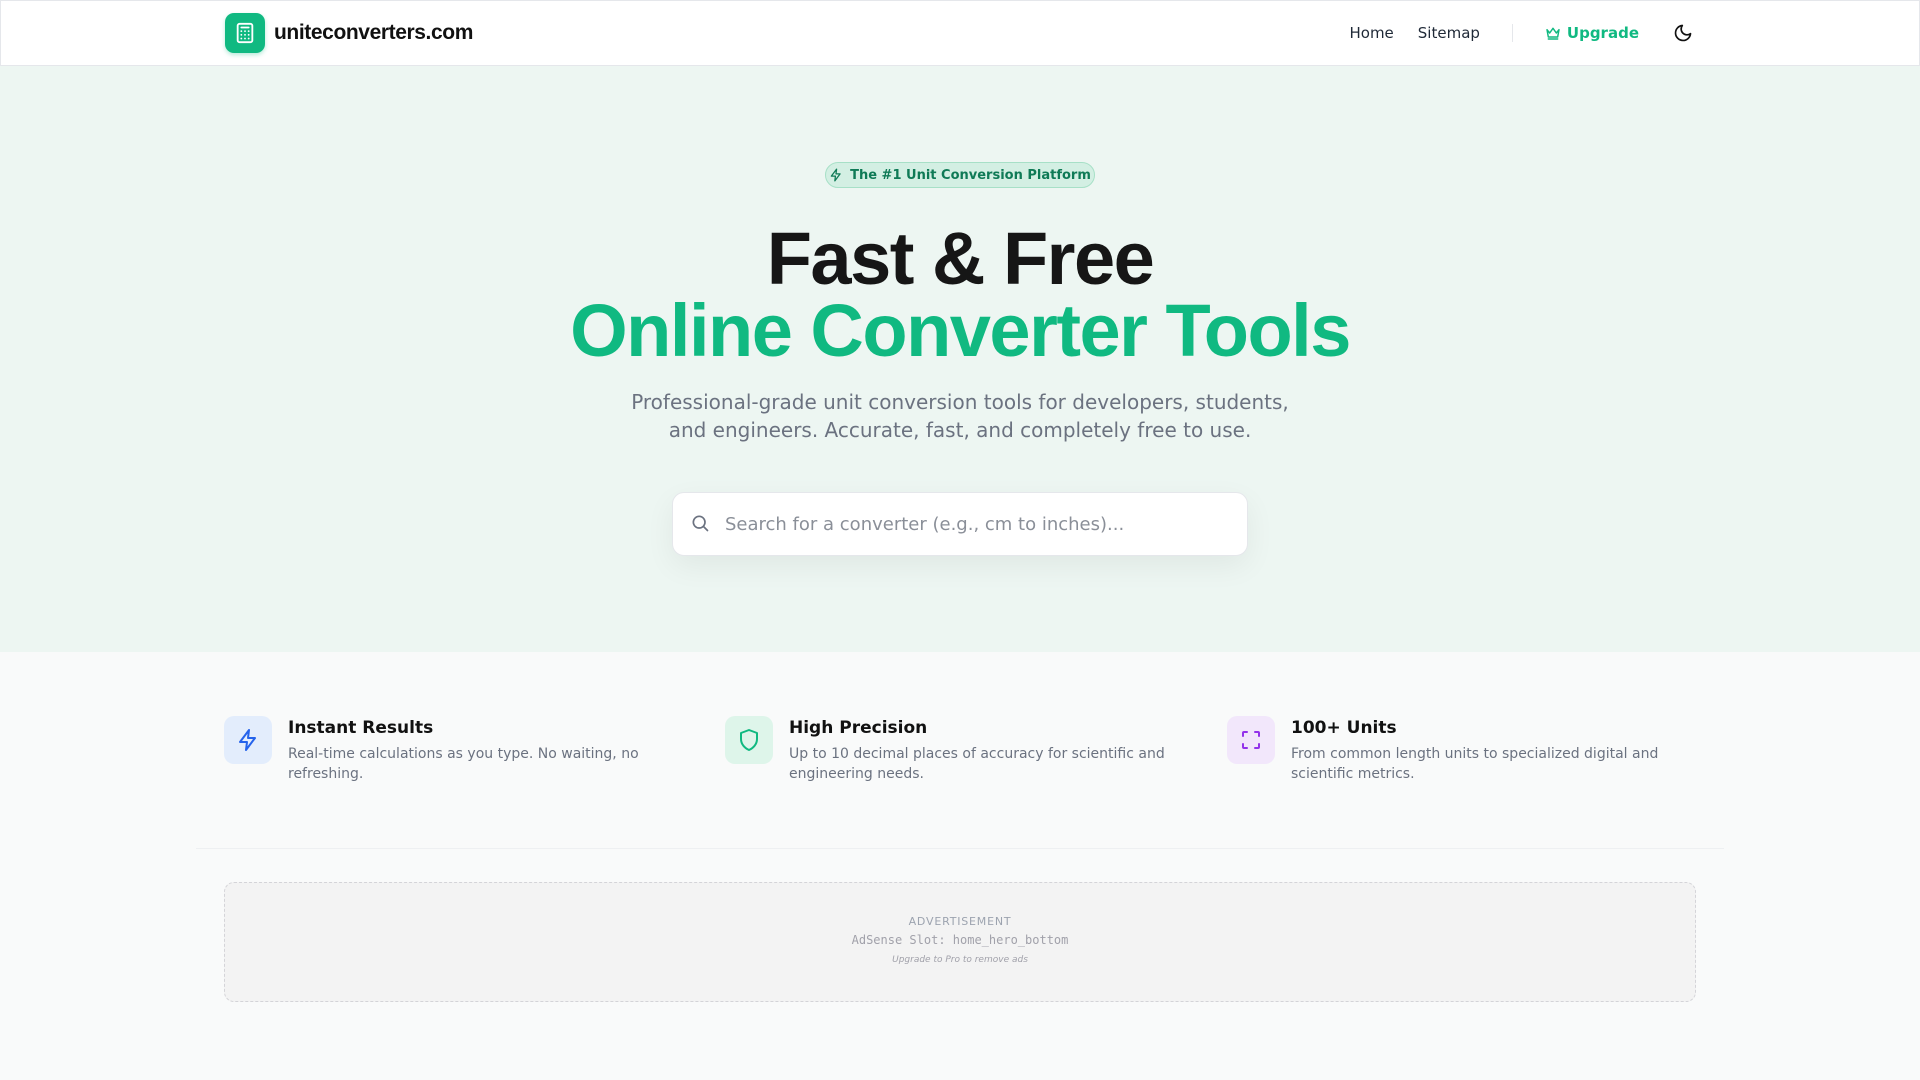 The height and width of the screenshot is (1080, 1920). Describe the element at coordinates (1251, 740) in the screenshot. I see `scan-icon` at that location.